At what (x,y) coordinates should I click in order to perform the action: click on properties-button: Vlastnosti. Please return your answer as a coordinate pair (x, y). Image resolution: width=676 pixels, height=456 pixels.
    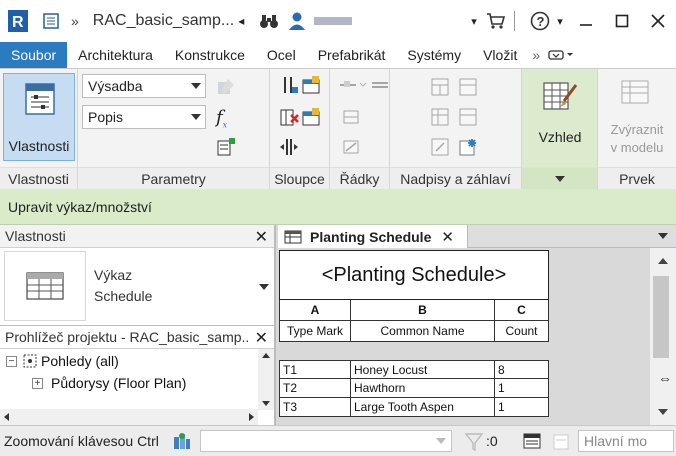
    Looking at the image, I should click on (39, 117).